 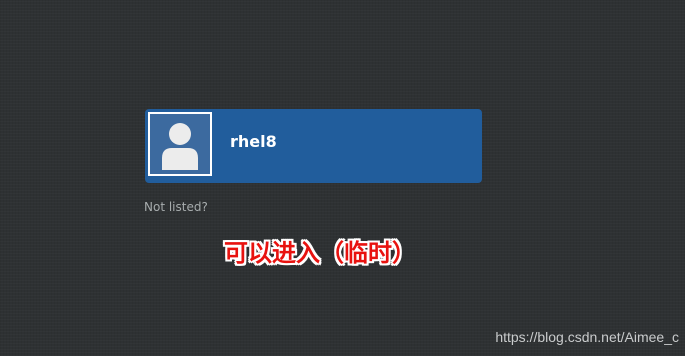 I want to click on annotation-text: 可以进入（临时）, so click(x=320, y=253).